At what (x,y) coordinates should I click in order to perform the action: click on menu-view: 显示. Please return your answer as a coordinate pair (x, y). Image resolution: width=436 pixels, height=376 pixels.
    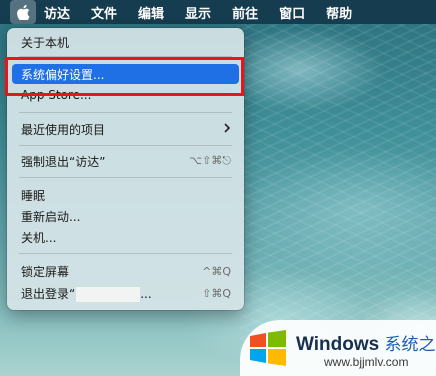
    Looking at the image, I should click on (198, 12).